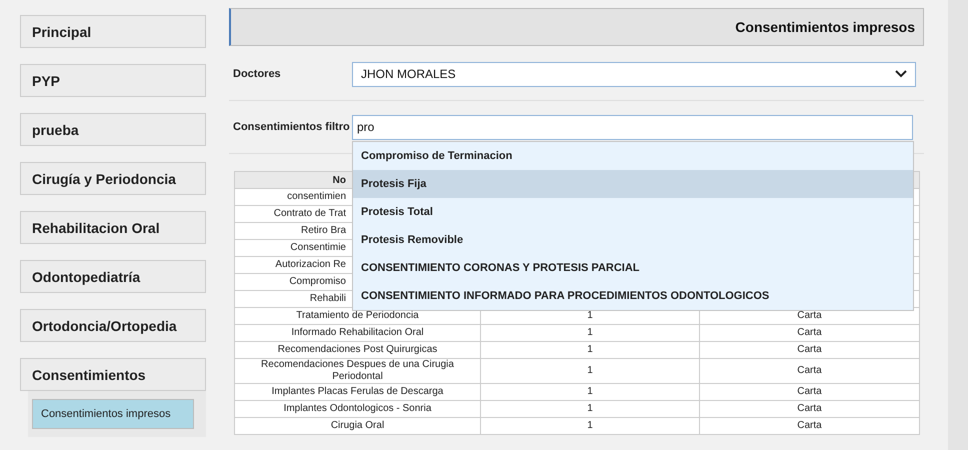 The width and height of the screenshot is (968, 450). Describe the element at coordinates (357, 426) in the screenshot. I see `table-cell: Cirugia Oral` at that location.